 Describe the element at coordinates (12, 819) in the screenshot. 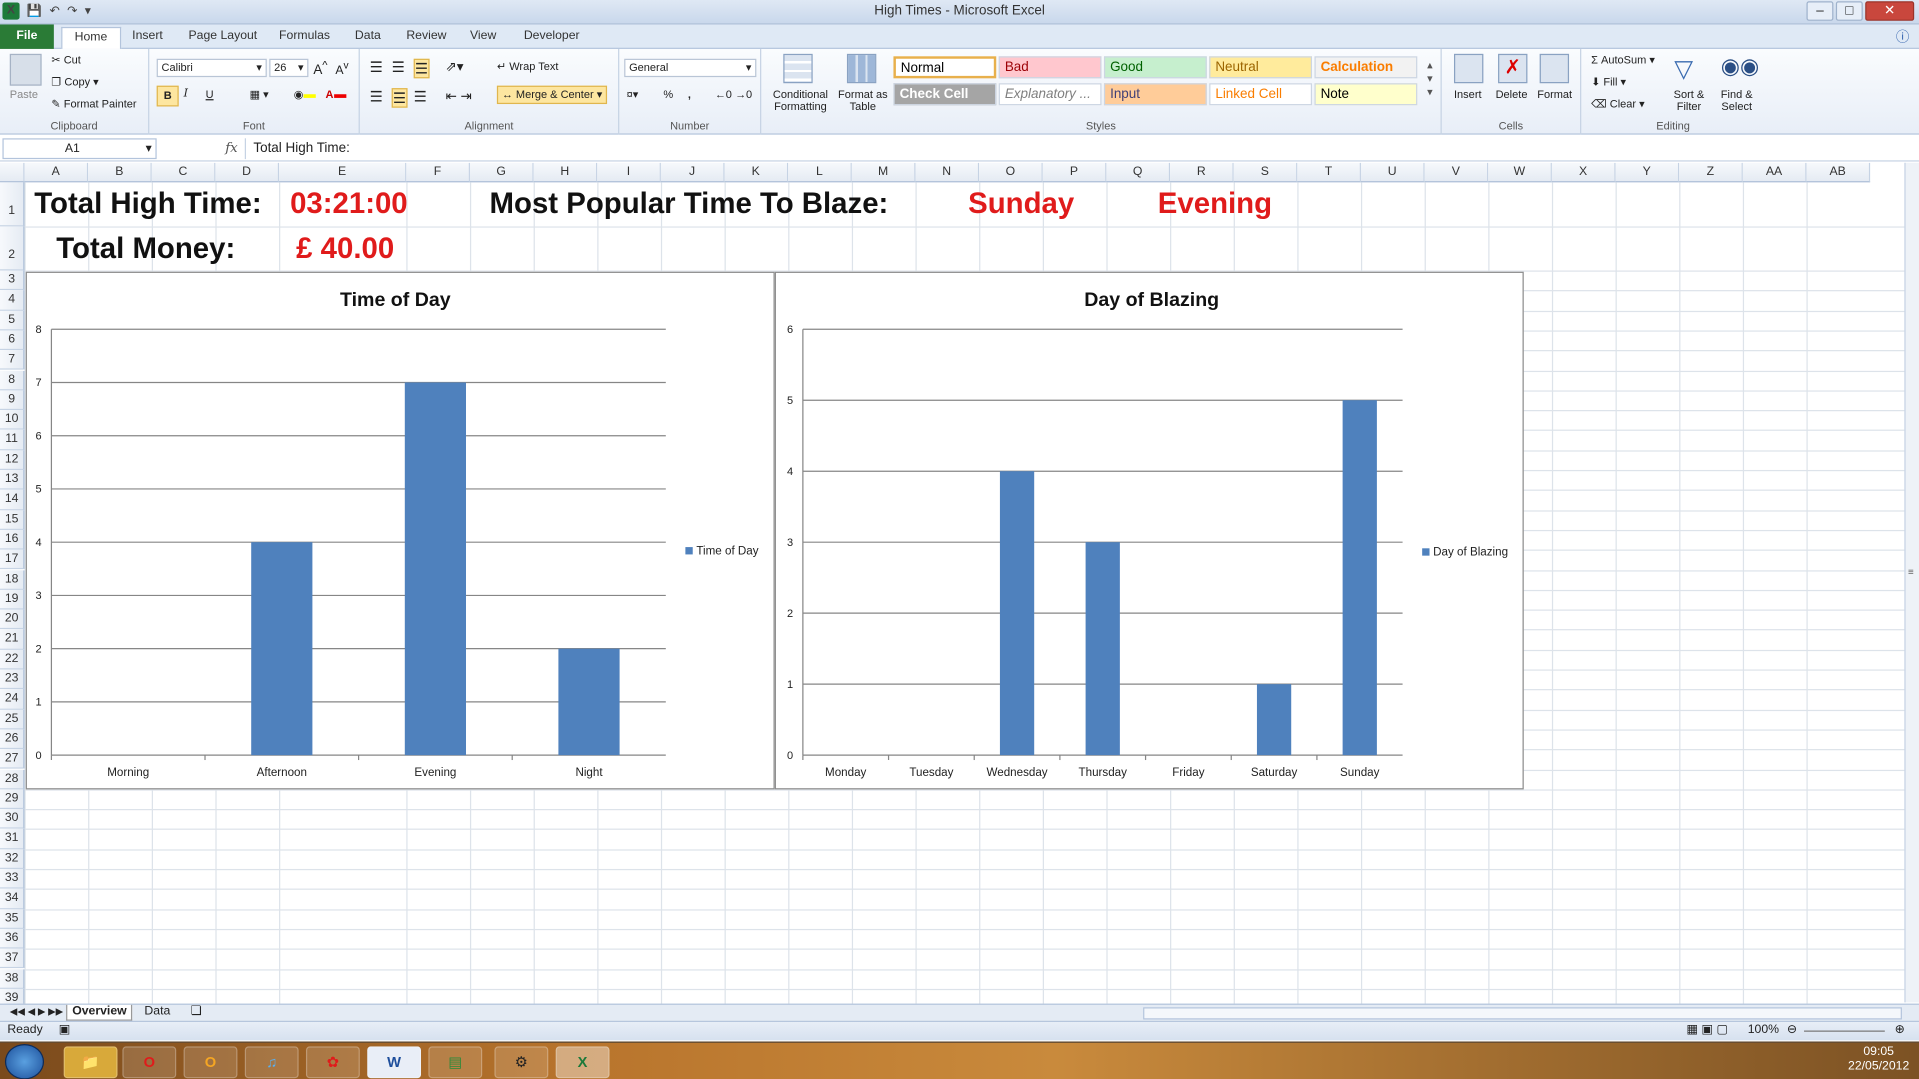

I see `row-header-30: 30` at that location.